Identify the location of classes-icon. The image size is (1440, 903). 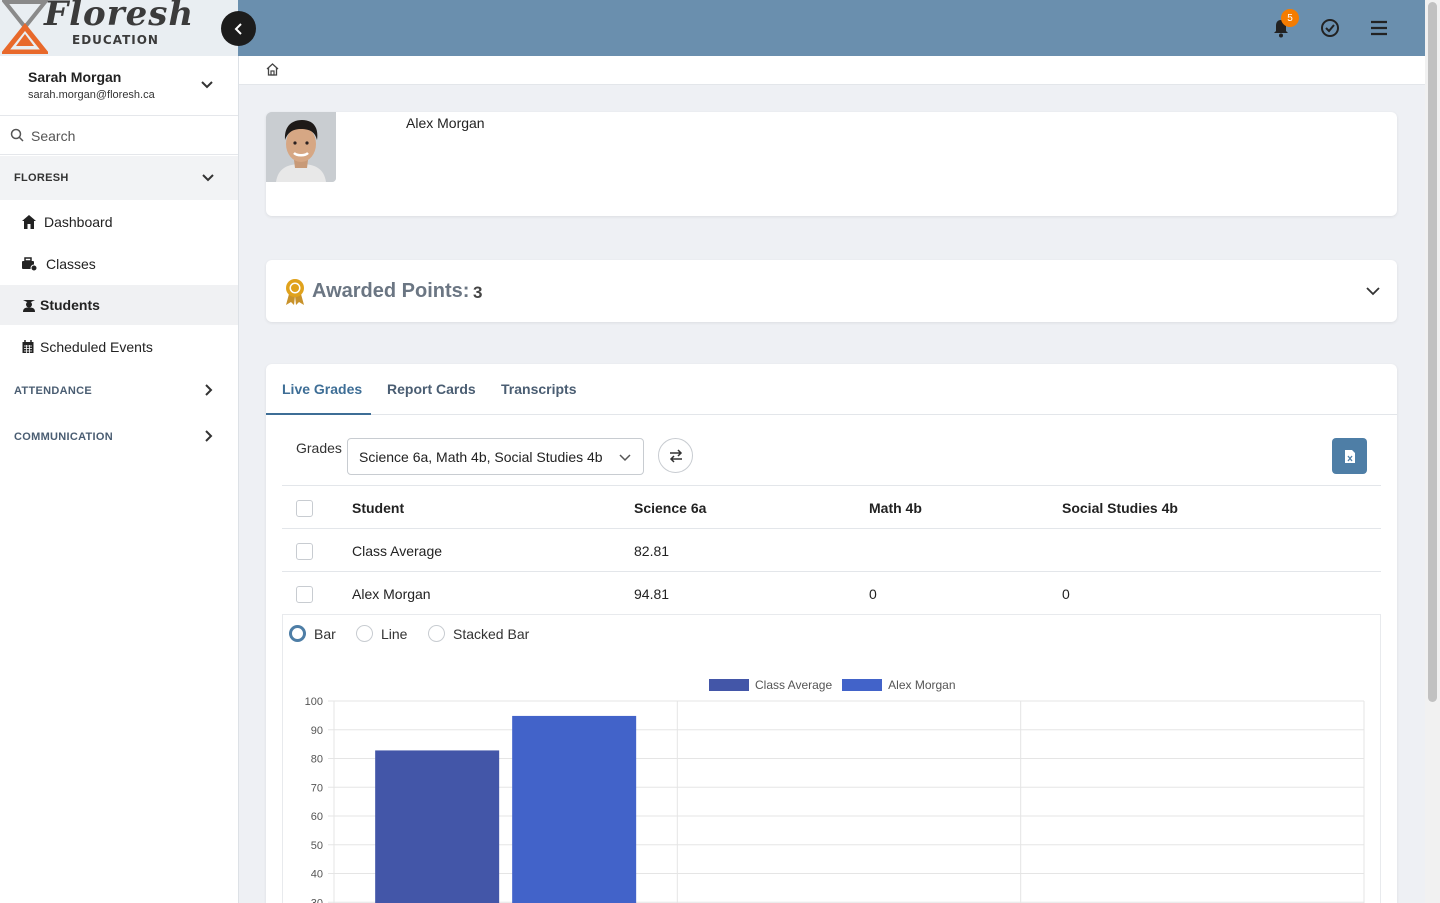
(29, 264).